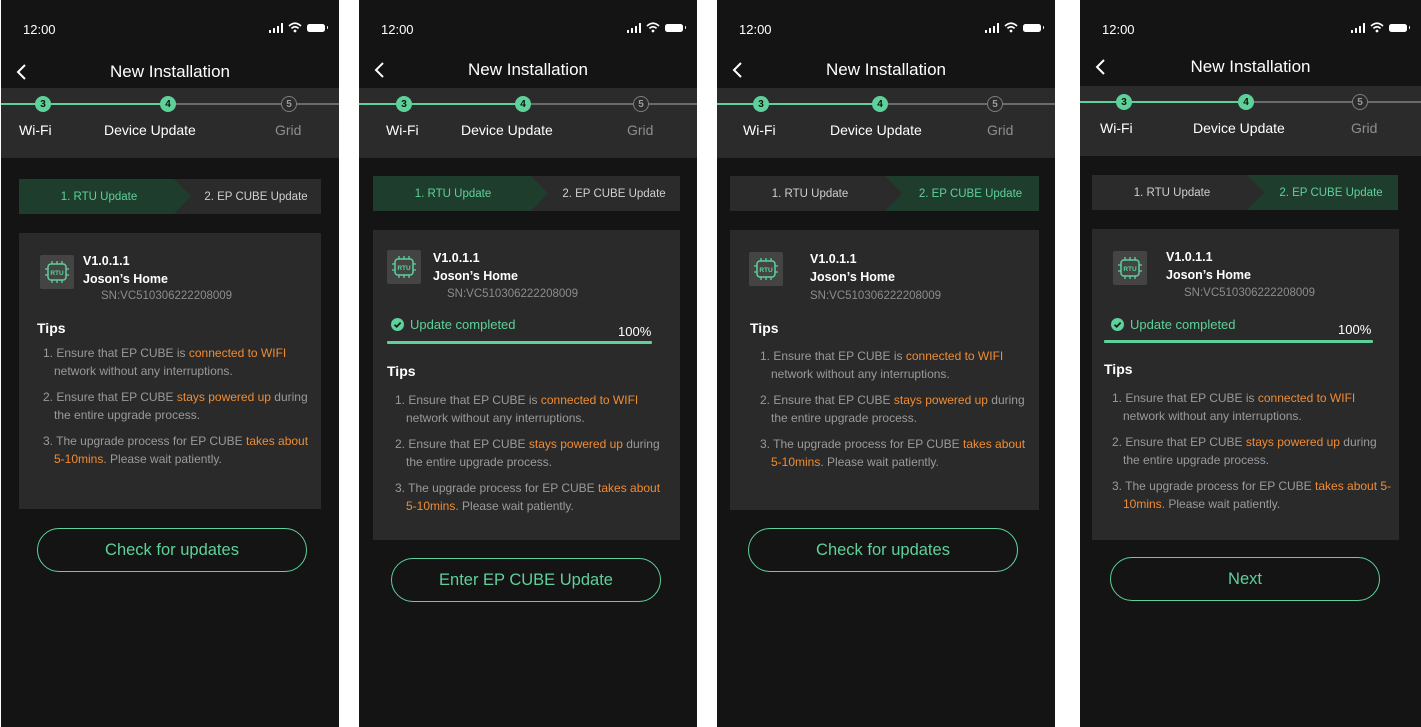 This screenshot has height=727, width=1421. Describe the element at coordinates (635, 331) in the screenshot. I see `update-percent: 100%` at that location.